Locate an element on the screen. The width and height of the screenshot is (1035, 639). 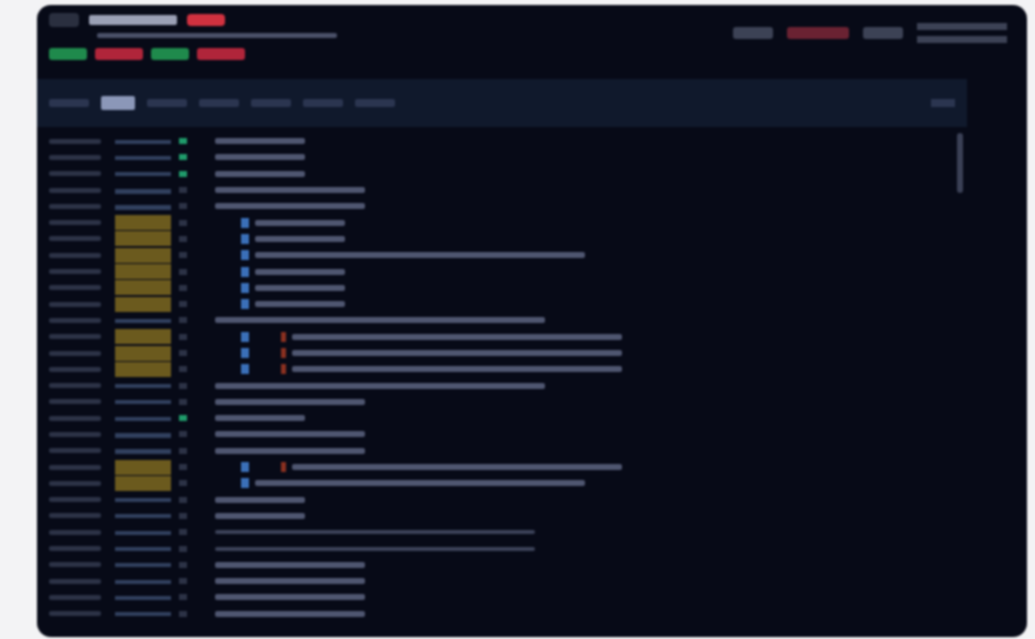
back-button is located at coordinates (64, 20).